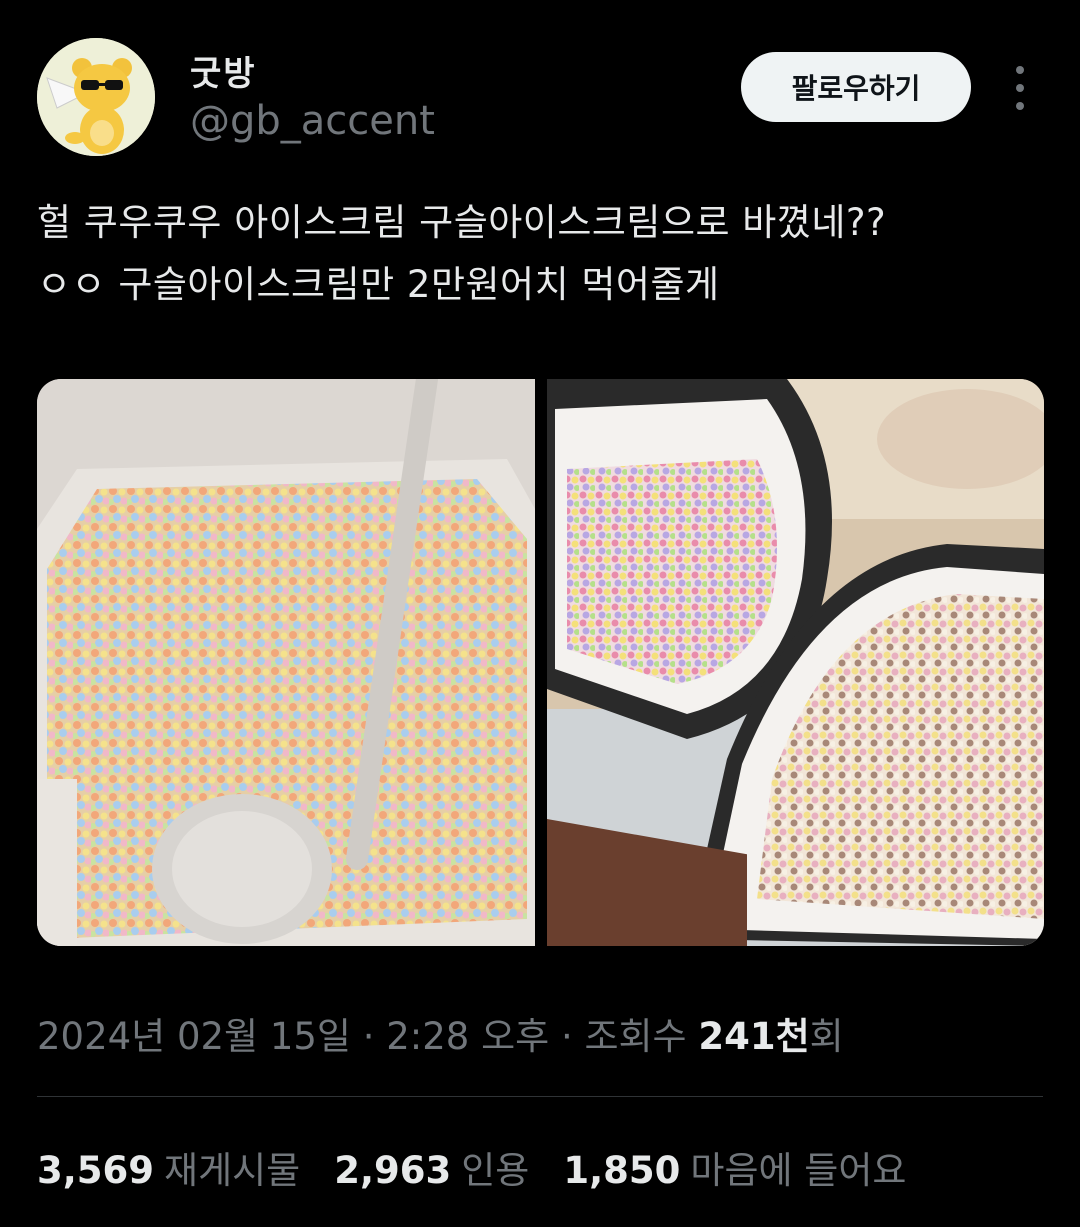  What do you see at coordinates (798, 1170) in the screenshot?
I see `likes-label: 마음에 들어요` at bounding box center [798, 1170].